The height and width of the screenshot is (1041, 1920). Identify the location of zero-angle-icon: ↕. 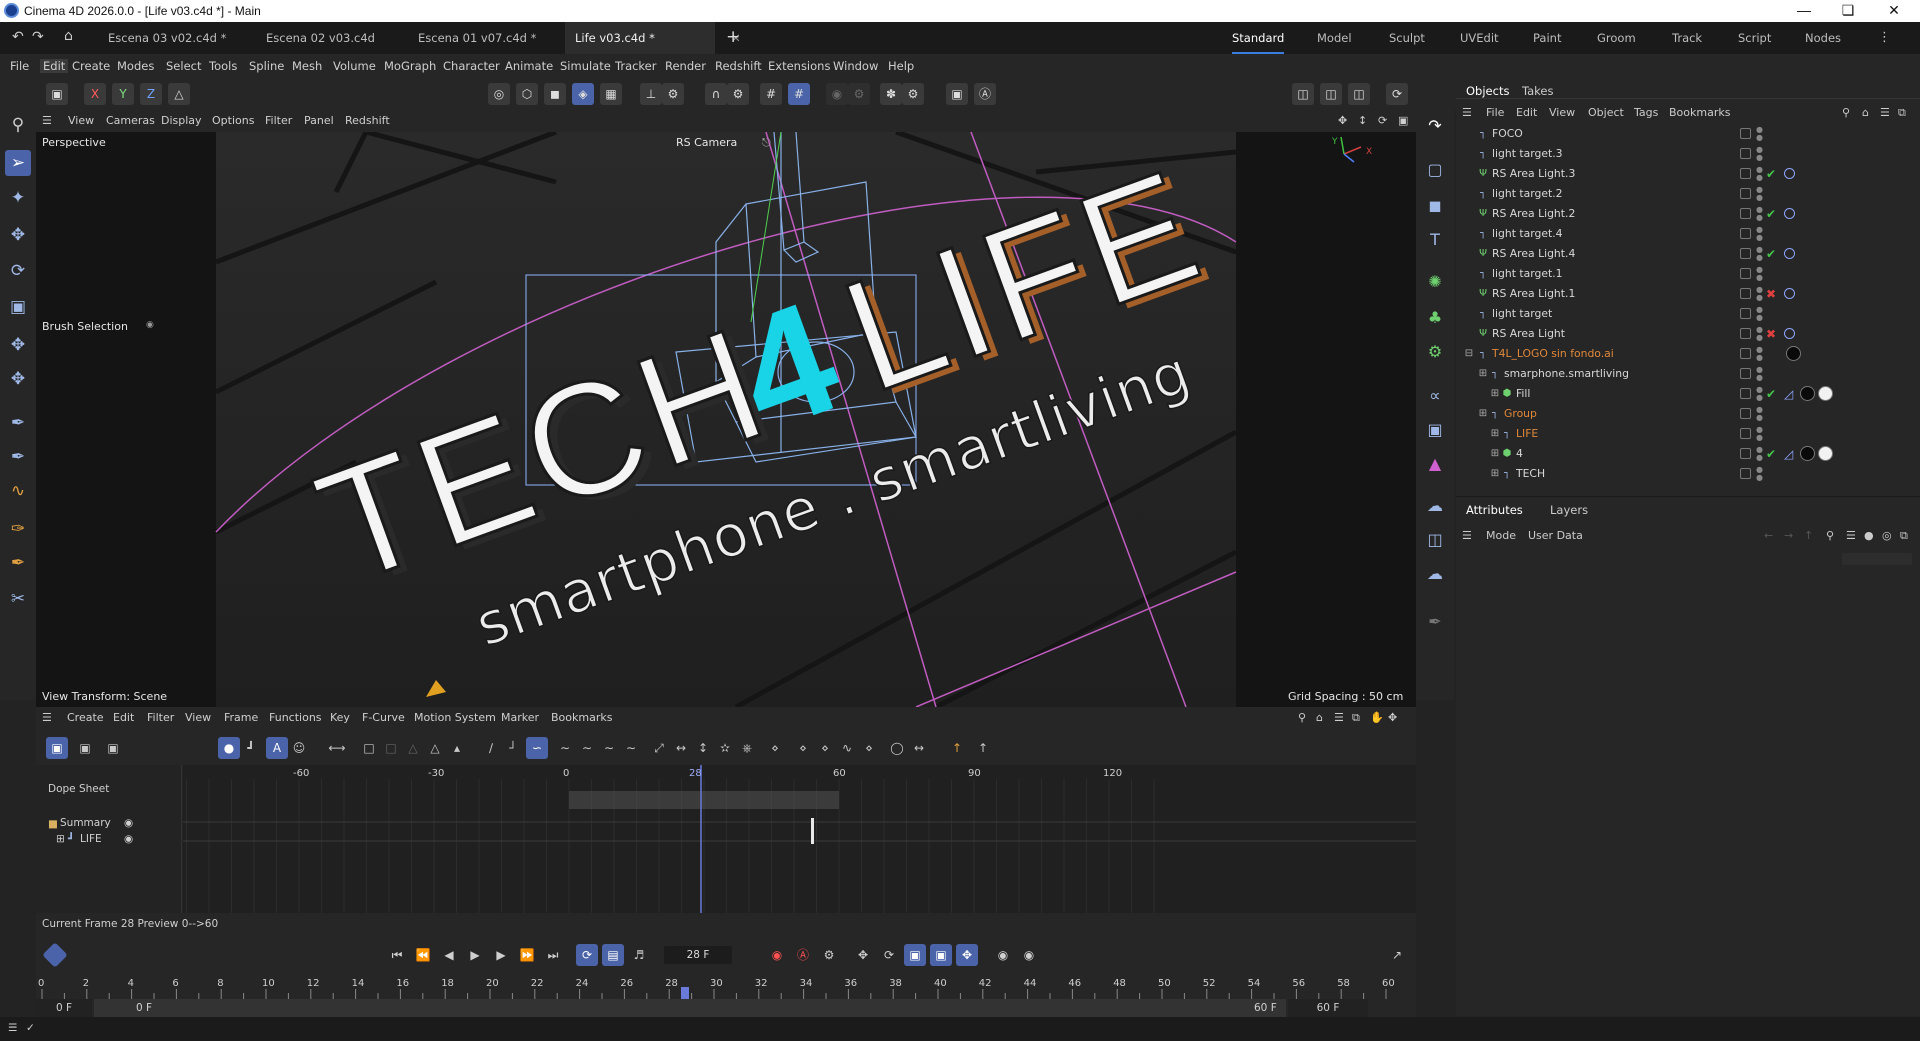
(703, 748).